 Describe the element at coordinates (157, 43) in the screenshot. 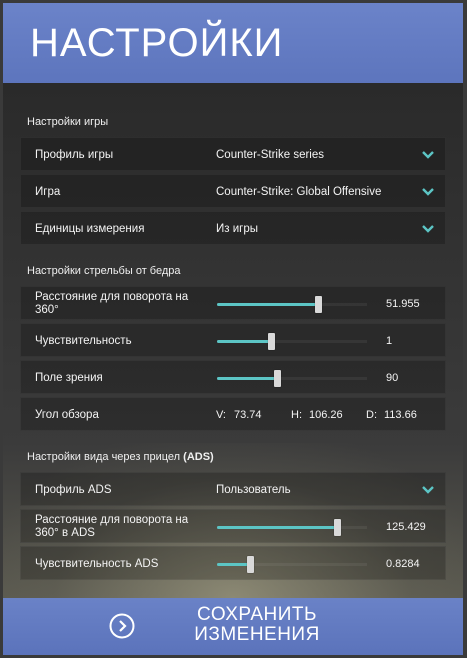

I see `page-title: НАСТРОЙКИ` at that location.